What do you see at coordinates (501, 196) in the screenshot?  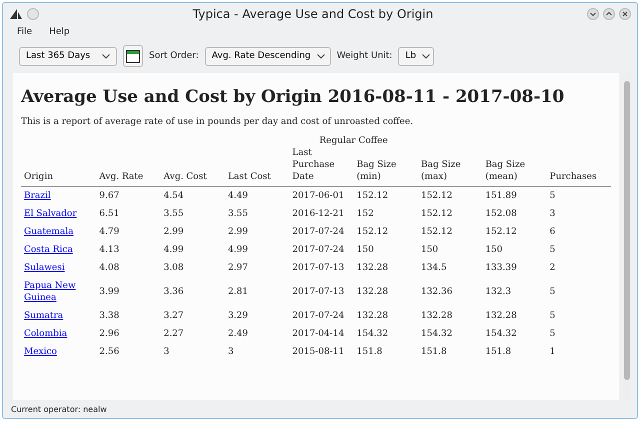 I see `table-cell: 151.89` at bounding box center [501, 196].